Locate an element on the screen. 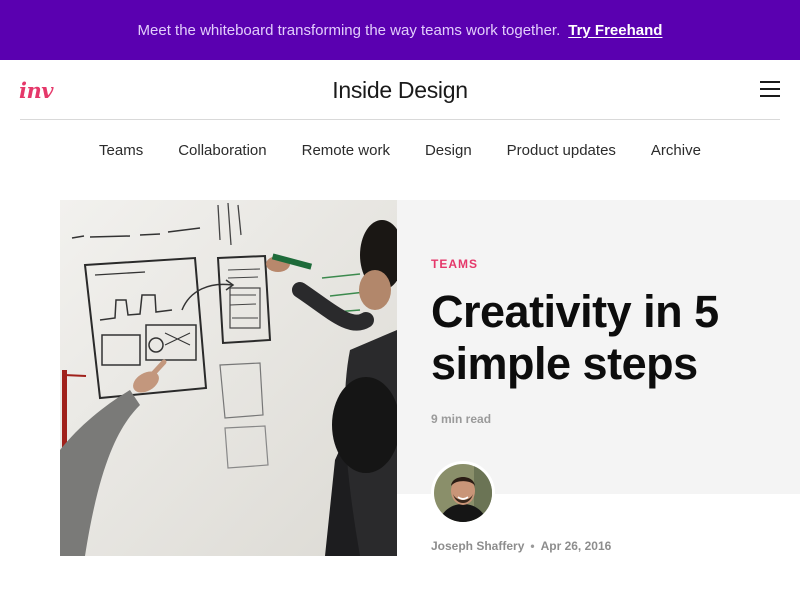  author-portrait is located at coordinates (463, 493).